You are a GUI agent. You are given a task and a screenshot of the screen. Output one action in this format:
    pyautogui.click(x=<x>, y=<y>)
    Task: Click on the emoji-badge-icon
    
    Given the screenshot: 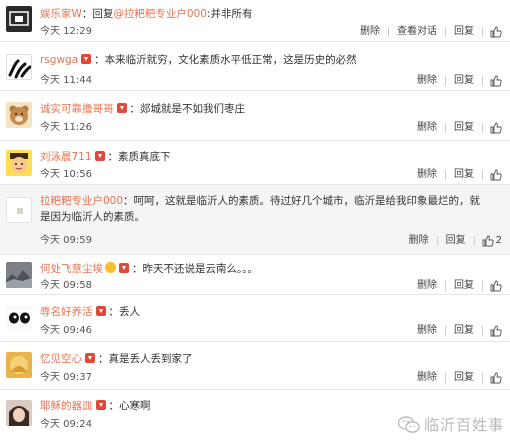 What is the action you would take?
    pyautogui.click(x=110, y=267)
    